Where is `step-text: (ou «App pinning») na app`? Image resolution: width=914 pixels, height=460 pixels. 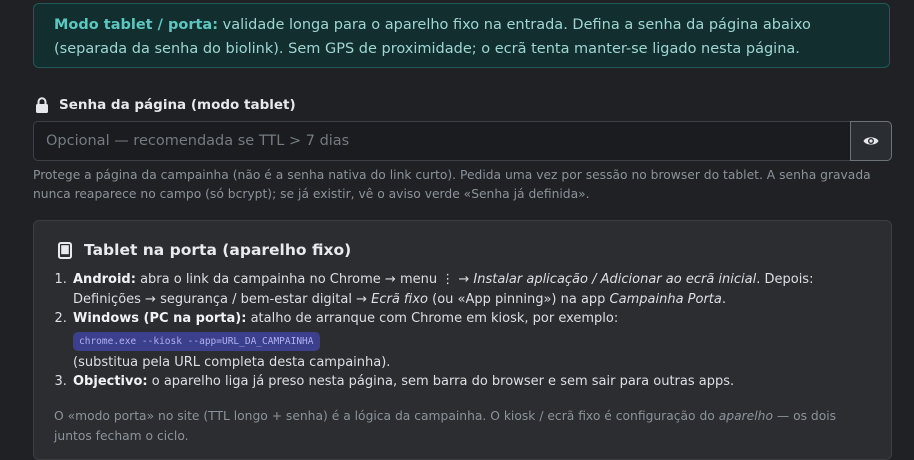
step-text: (ou «App pinning») na app is located at coordinates (518, 299).